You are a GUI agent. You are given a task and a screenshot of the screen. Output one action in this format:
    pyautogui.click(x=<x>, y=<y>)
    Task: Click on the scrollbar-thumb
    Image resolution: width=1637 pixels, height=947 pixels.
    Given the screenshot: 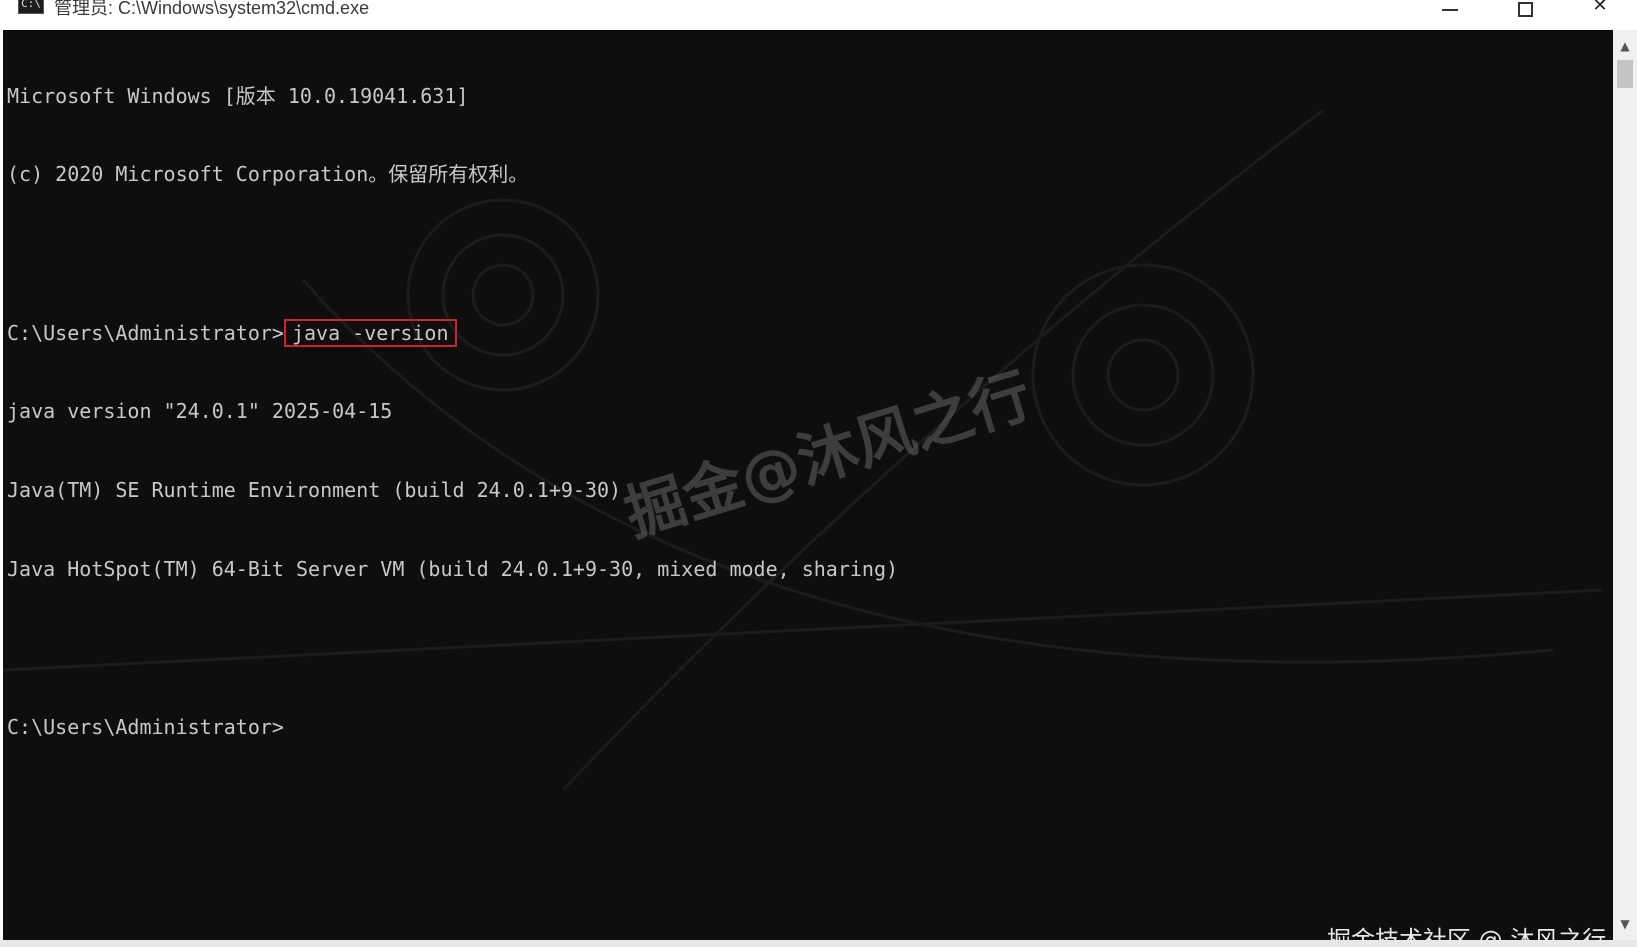 What is the action you would take?
    pyautogui.click(x=1625, y=74)
    